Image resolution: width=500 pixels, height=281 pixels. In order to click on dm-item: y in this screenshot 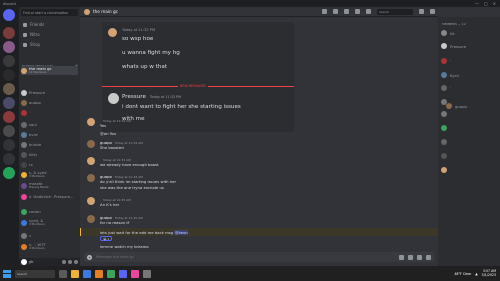, I will do `click(49, 235)`.